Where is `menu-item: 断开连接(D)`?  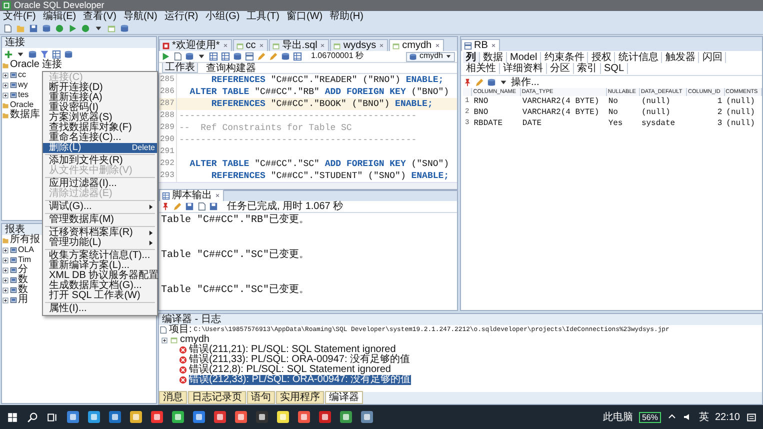 menu-item: 断开连接(D) is located at coordinates (100, 88).